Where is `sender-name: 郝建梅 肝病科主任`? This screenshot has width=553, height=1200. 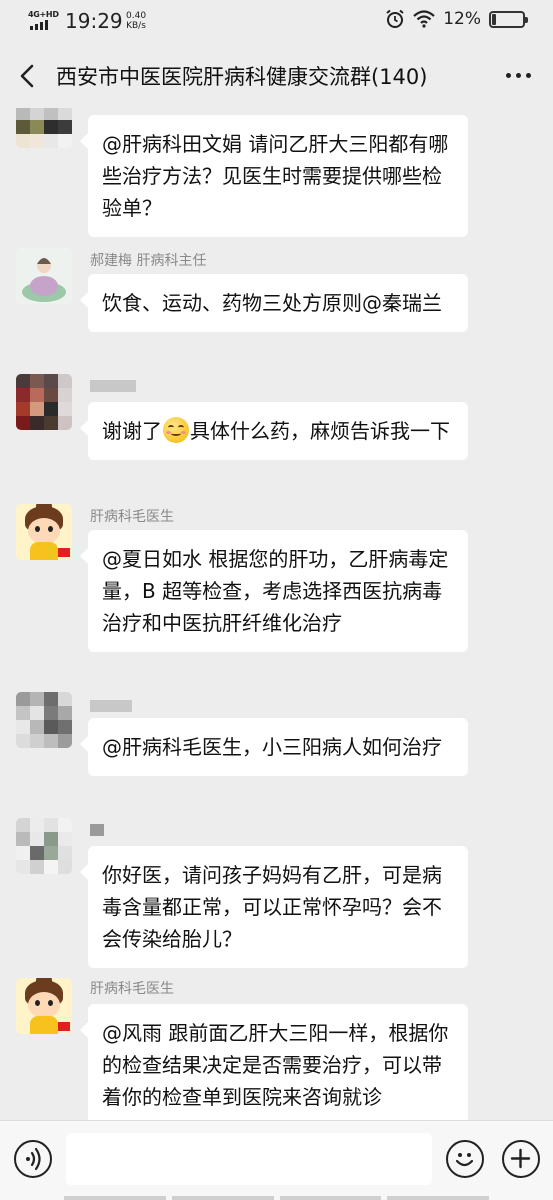 sender-name: 郝建梅 肝病科主任 is located at coordinates (148, 261).